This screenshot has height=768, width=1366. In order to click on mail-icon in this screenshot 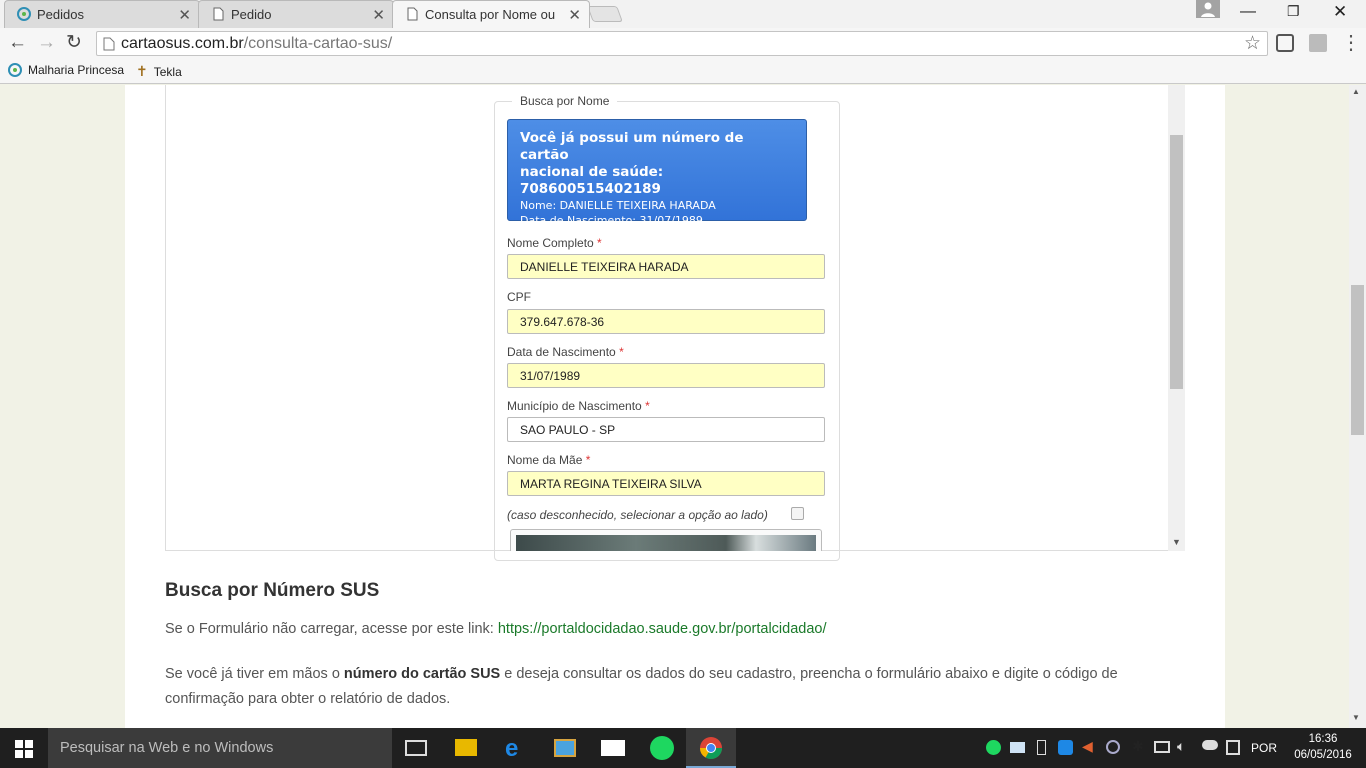, I will do `click(613, 748)`.